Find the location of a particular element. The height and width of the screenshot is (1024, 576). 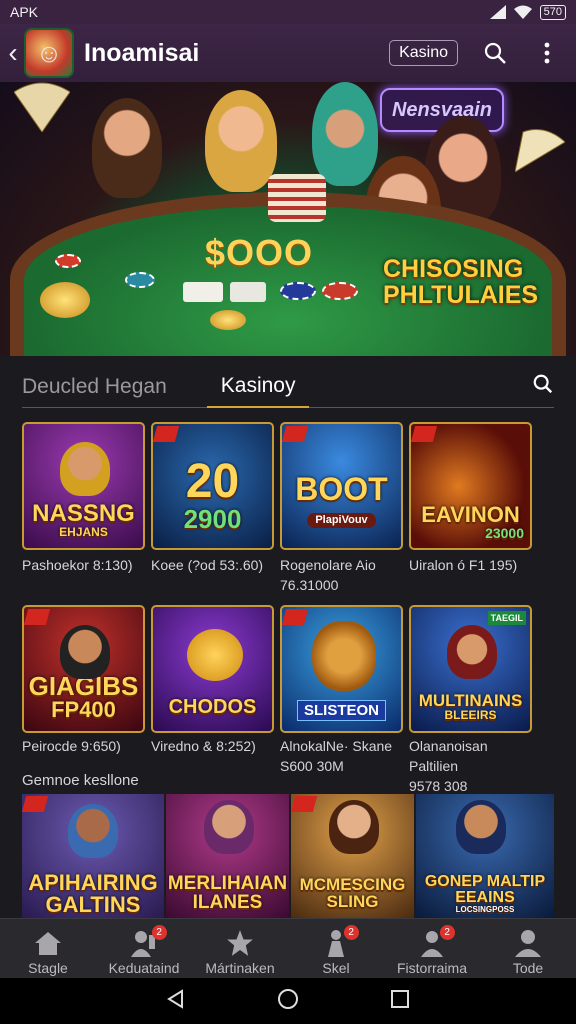

more-options-button is located at coordinates (547, 53).